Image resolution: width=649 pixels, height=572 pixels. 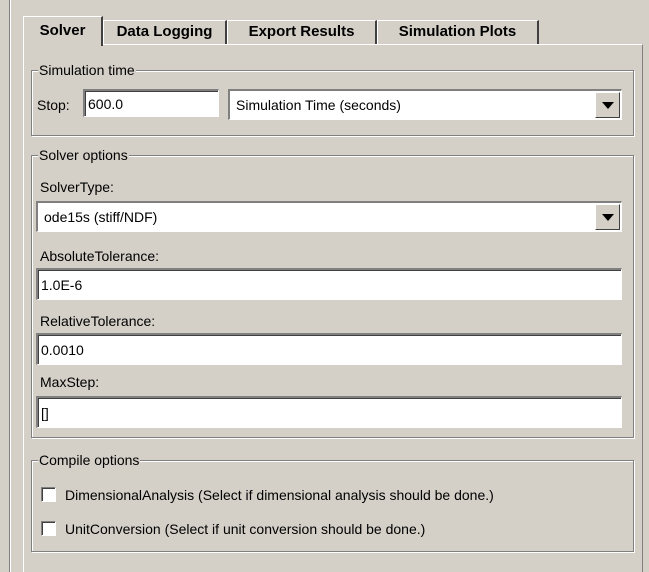 What do you see at coordinates (302, 32) in the screenshot?
I see `tab-export-results: Export Results` at bounding box center [302, 32].